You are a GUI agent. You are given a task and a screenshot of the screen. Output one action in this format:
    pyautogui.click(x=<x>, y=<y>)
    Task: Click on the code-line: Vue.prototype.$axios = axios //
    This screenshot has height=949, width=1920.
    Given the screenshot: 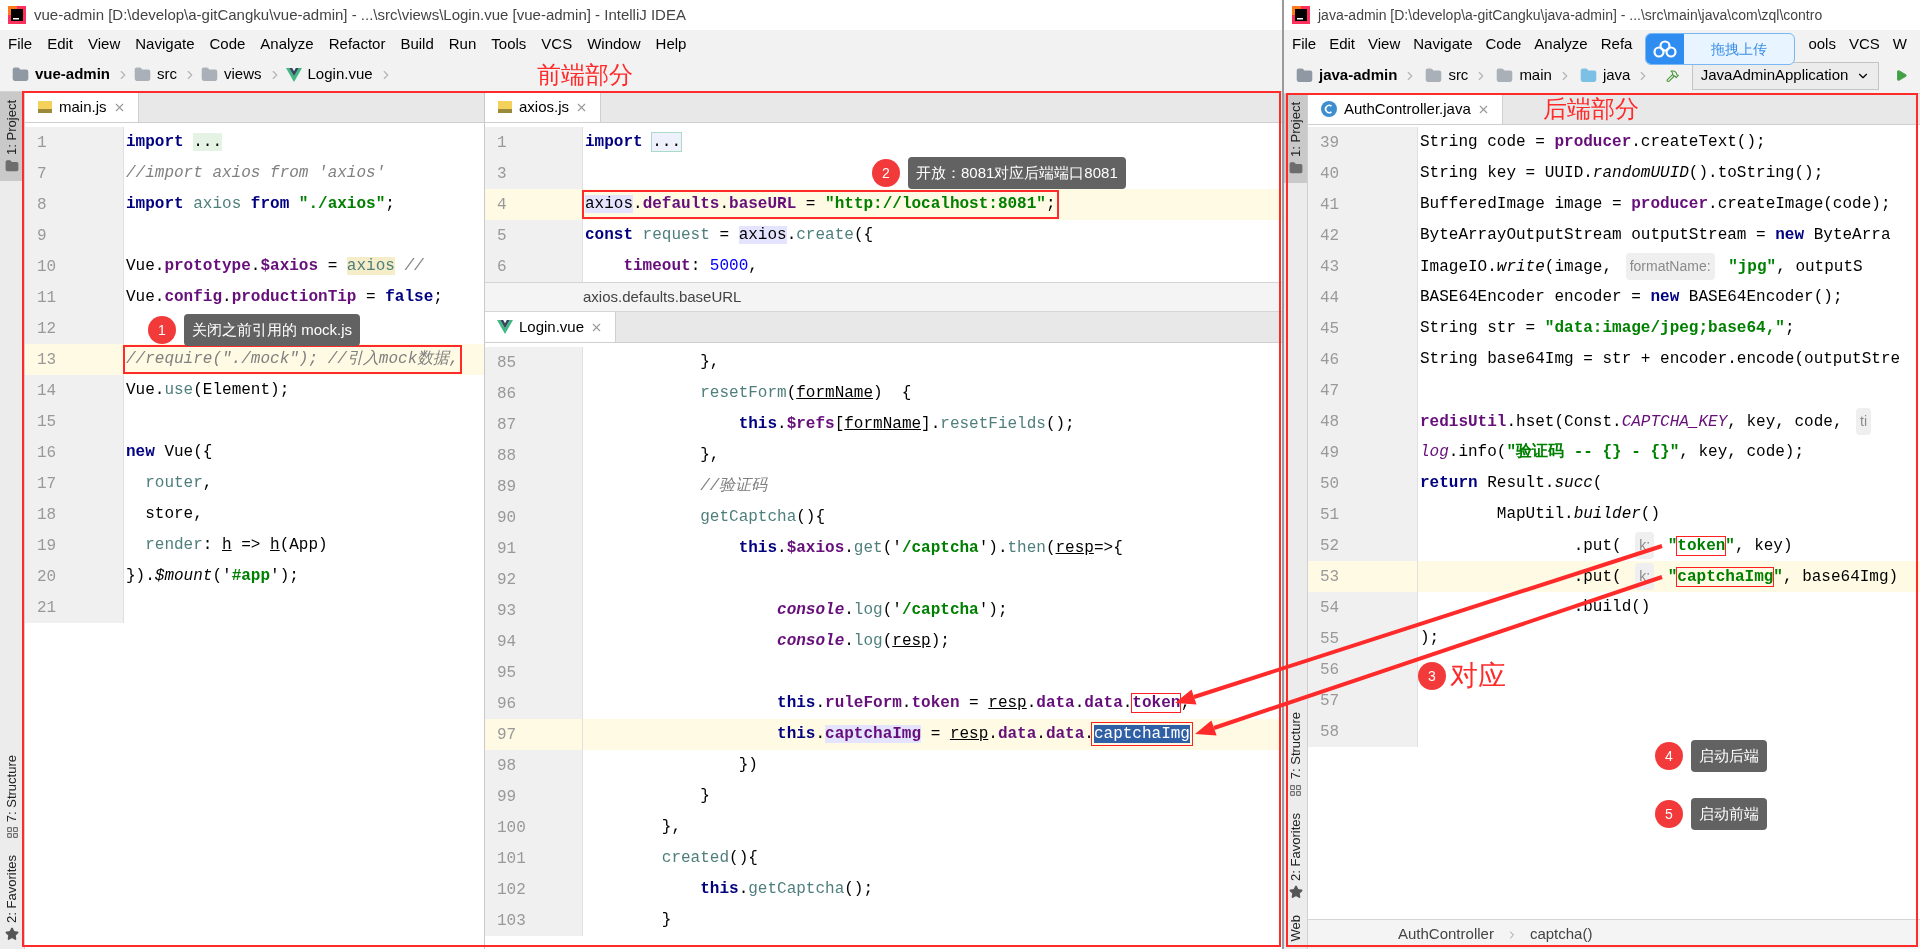 What is the action you would take?
    pyautogui.click(x=275, y=266)
    